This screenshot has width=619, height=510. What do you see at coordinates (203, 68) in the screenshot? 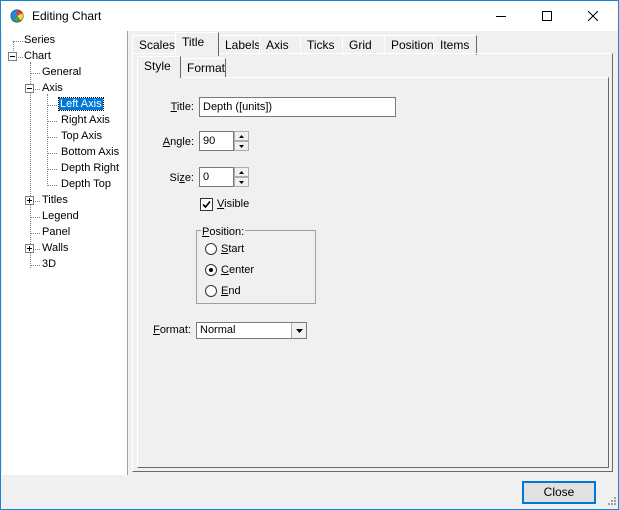
I see `subtab-format: Format` at bounding box center [203, 68].